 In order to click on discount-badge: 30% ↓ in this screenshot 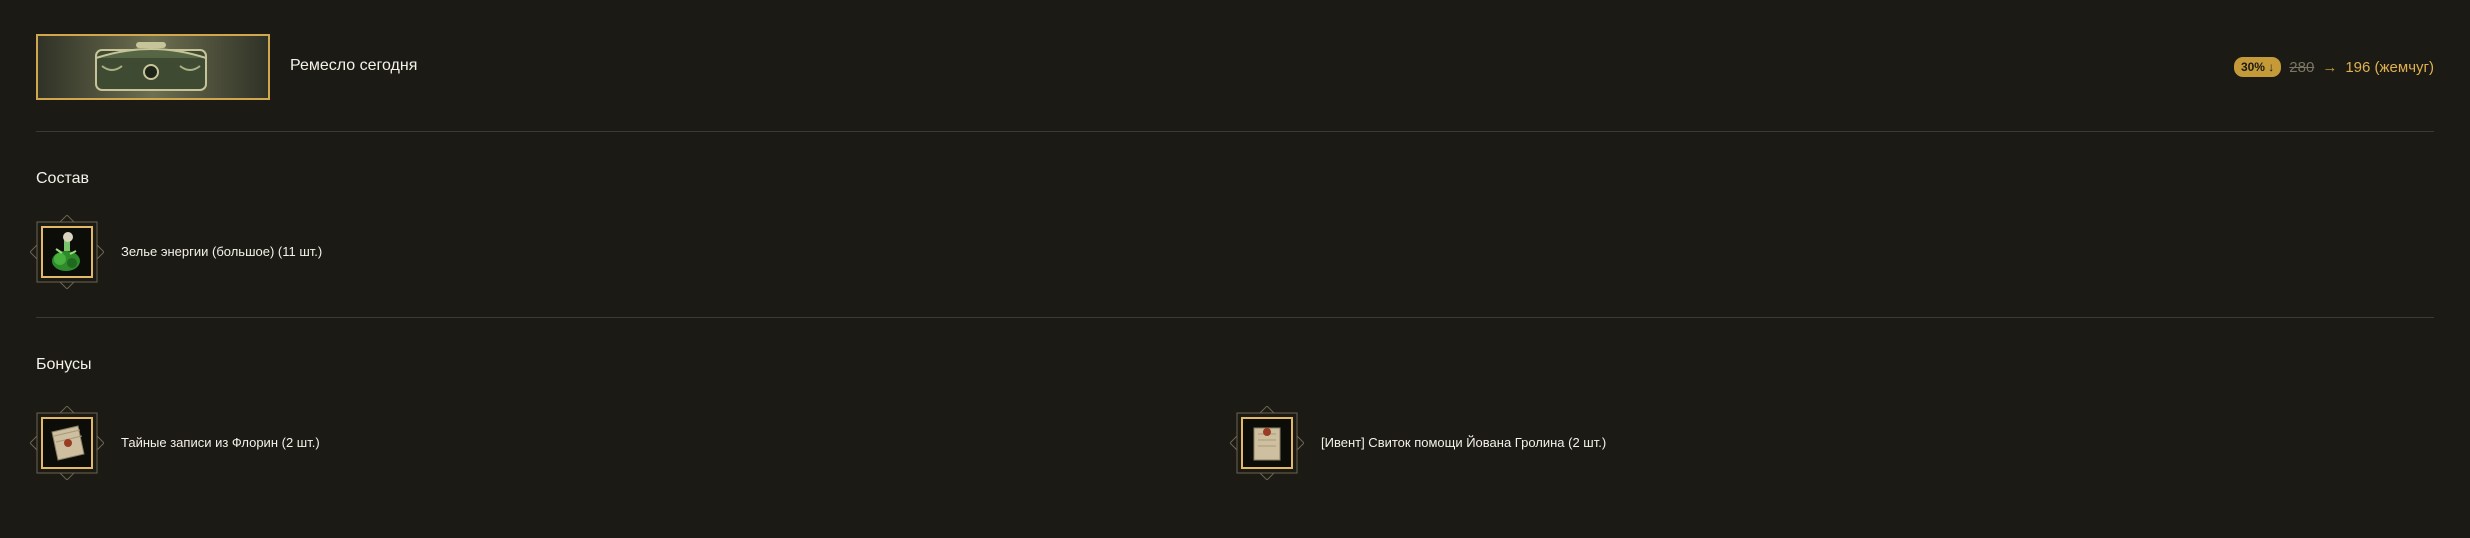, I will do `click(2257, 67)`.